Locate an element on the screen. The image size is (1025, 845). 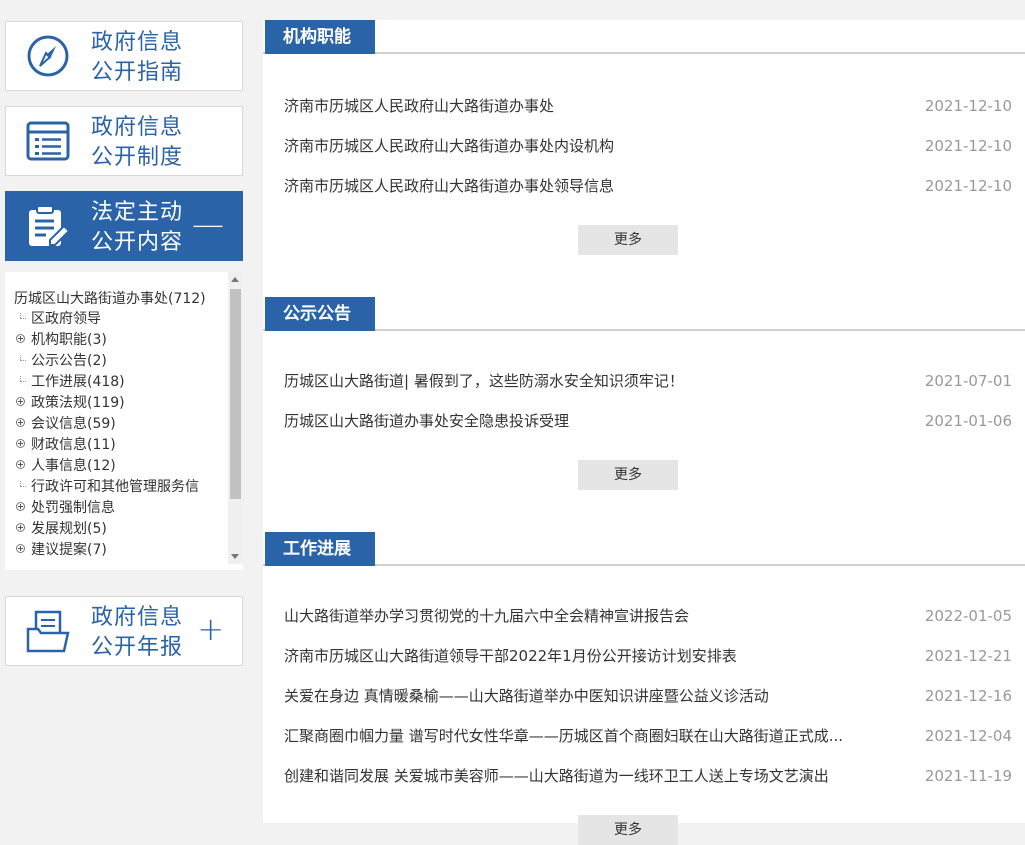
tree-item-label: 工作进展(418) is located at coordinates (78, 381).